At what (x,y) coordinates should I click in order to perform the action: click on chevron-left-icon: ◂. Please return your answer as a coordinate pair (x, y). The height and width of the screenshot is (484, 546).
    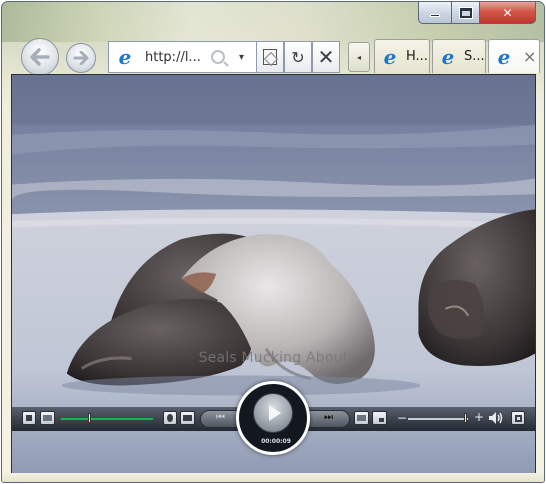
    Looking at the image, I should click on (358, 57).